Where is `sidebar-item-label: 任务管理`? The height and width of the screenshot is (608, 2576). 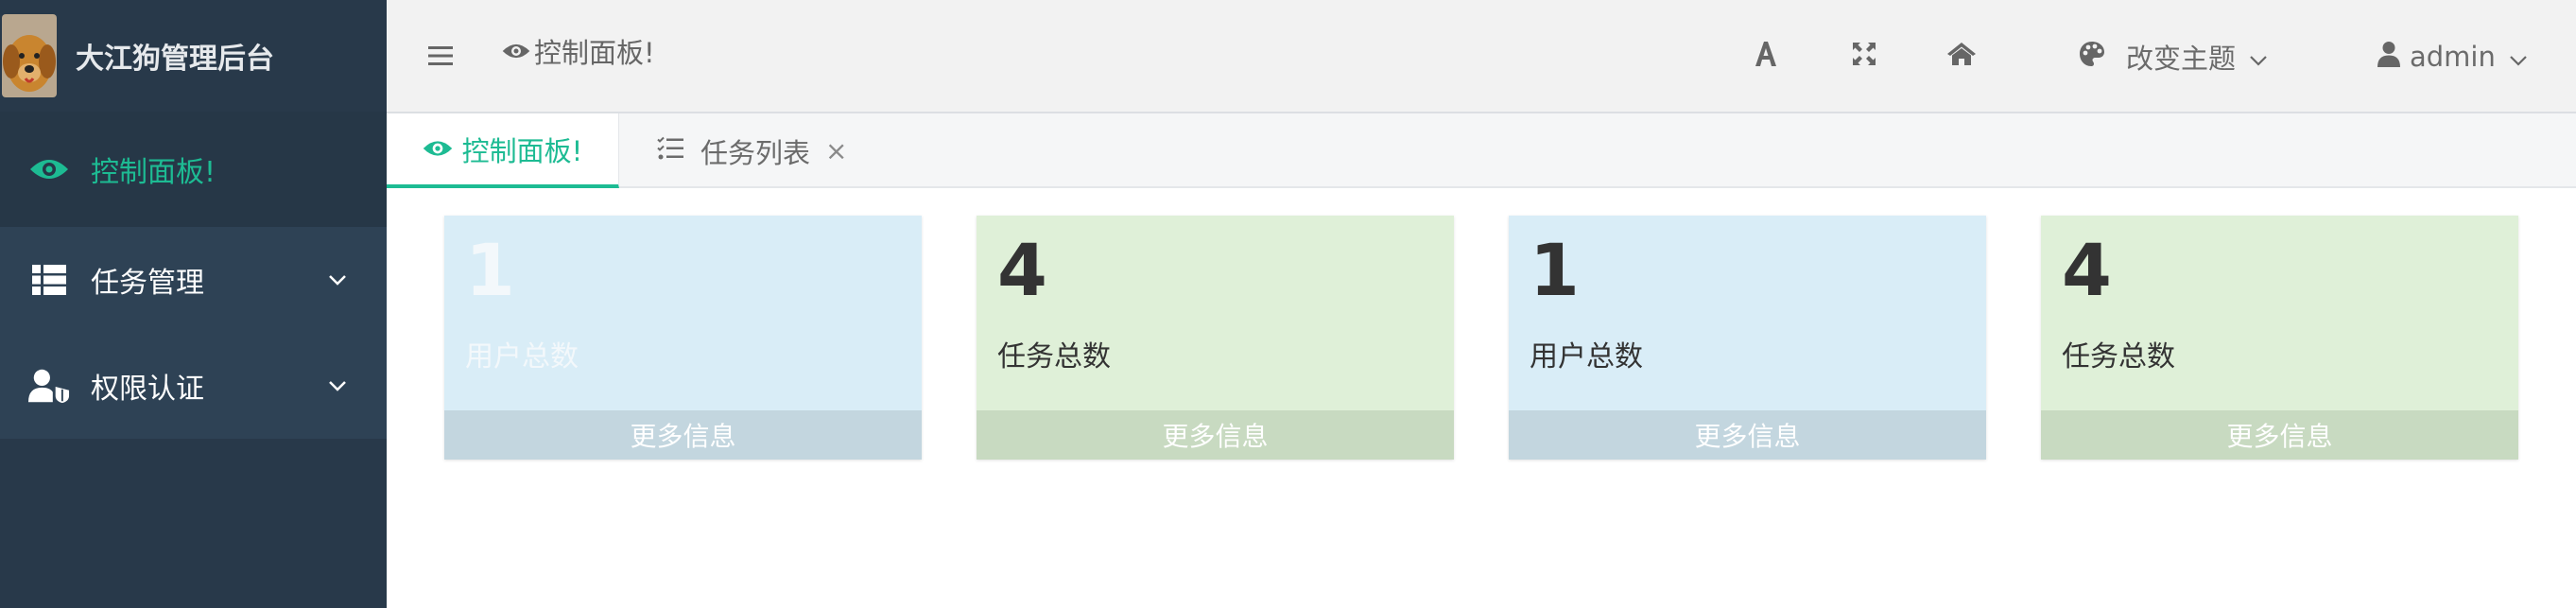
sidebar-item-label: 任务管理 is located at coordinates (147, 283).